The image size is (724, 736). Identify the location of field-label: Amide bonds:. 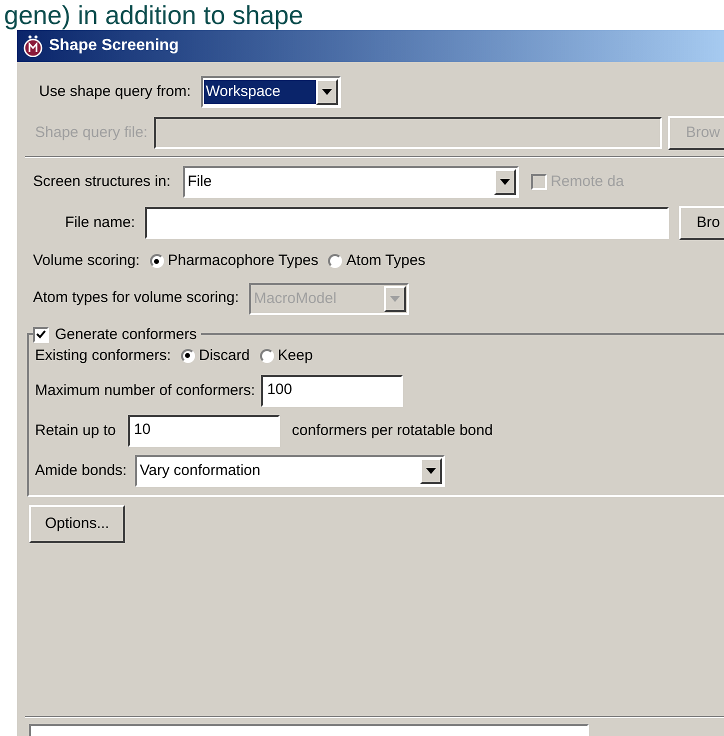
(81, 470).